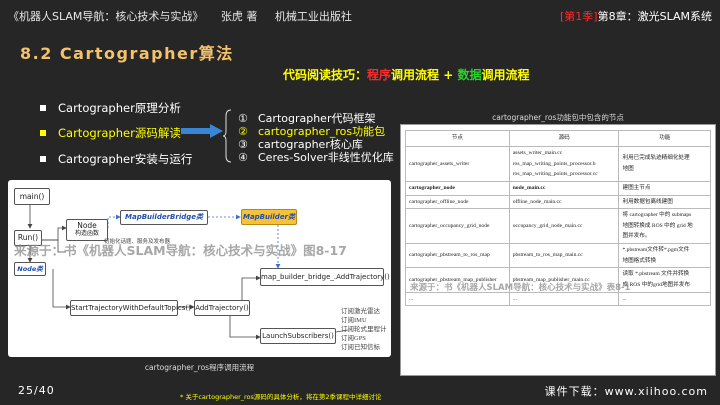 The width and height of the screenshot is (720, 405). Describe the element at coordinates (656, 158) in the screenshot. I see `function-text: 利用已完成轨迹精细化处理` at that location.